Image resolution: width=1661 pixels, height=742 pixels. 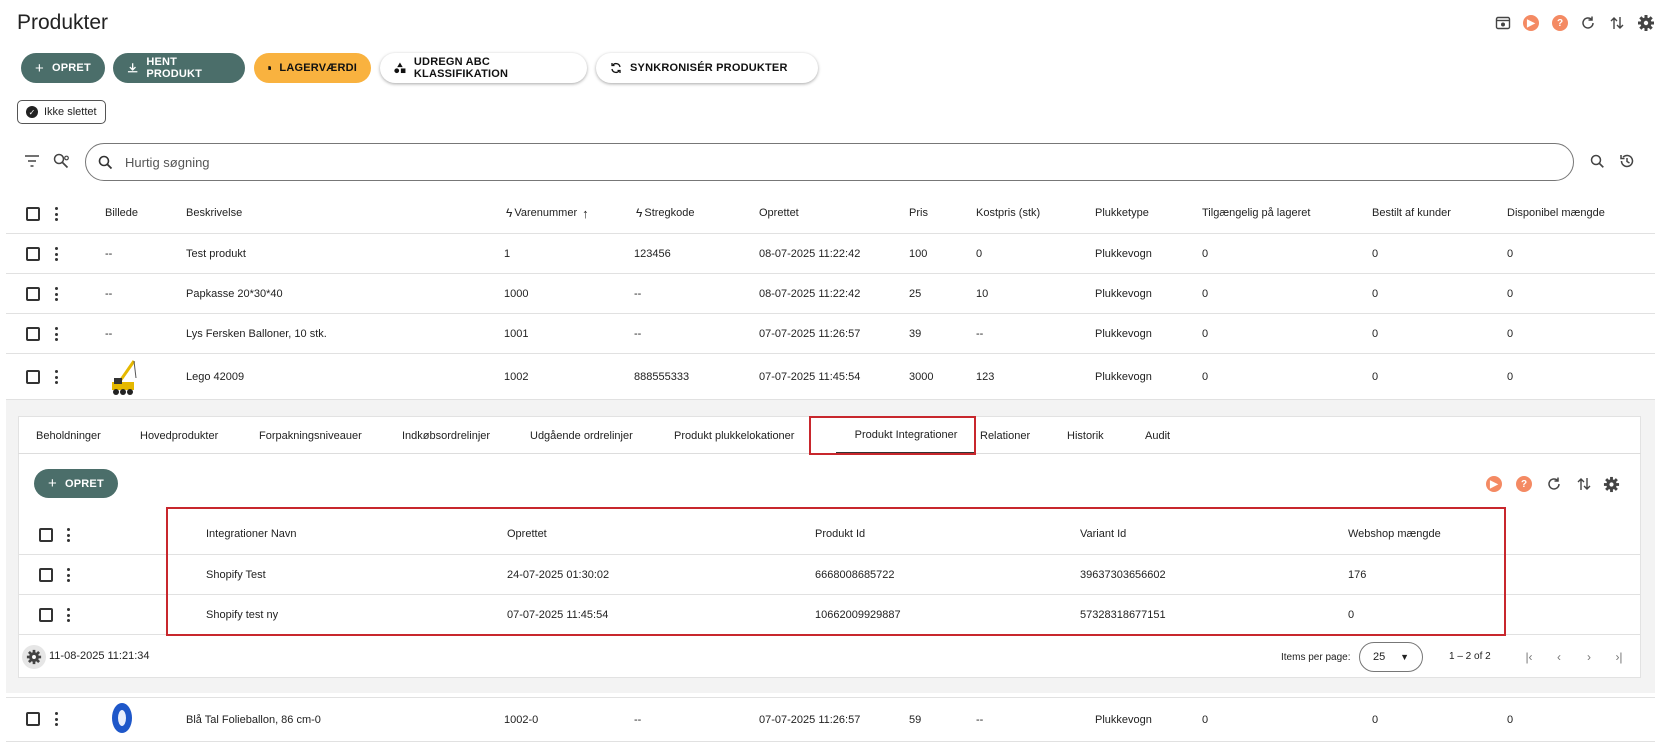 I want to click on stock-value-button: LAGERVÆRDI, so click(x=312, y=68).